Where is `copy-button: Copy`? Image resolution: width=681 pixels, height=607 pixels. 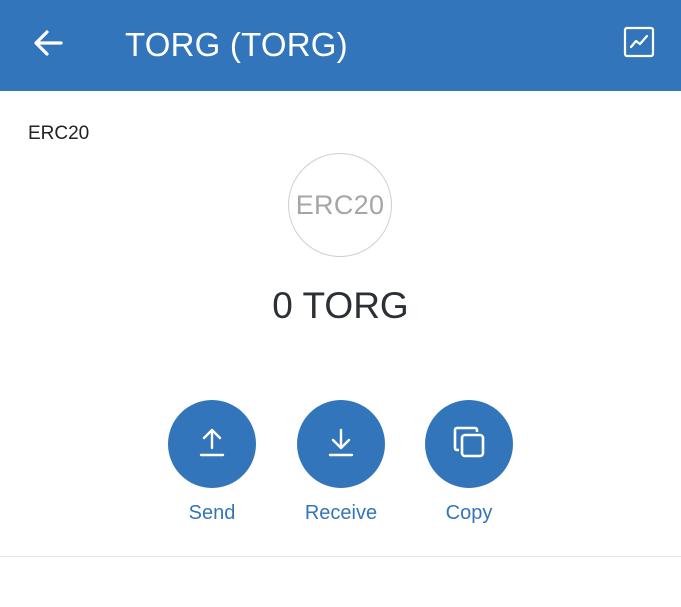 copy-button: Copy is located at coordinates (469, 462).